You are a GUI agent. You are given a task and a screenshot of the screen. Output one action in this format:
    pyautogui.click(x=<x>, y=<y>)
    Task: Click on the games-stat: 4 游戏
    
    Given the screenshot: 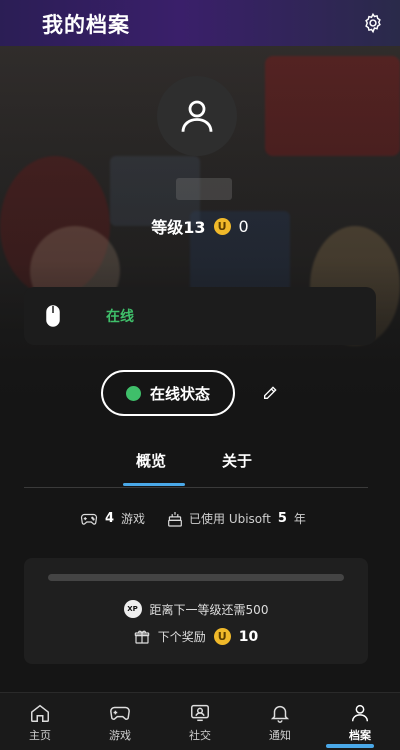 What is the action you would take?
    pyautogui.click(x=112, y=518)
    